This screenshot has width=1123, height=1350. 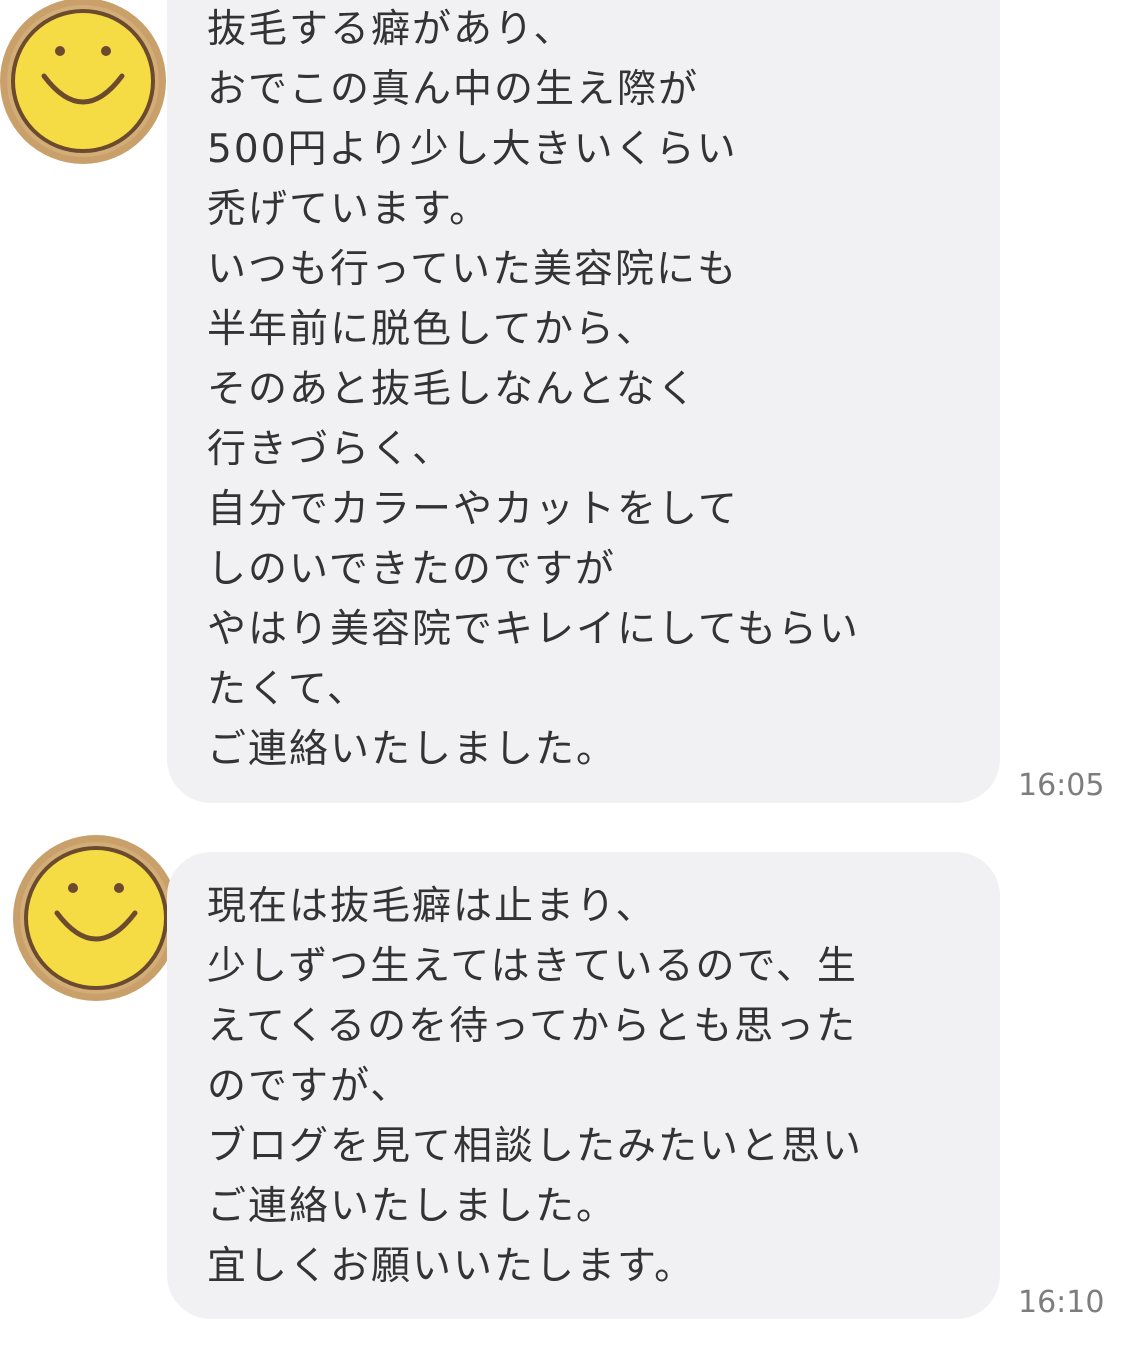 What do you see at coordinates (535, 1146) in the screenshot?
I see `message-line: ブログを見て相談したみたいと思い` at bounding box center [535, 1146].